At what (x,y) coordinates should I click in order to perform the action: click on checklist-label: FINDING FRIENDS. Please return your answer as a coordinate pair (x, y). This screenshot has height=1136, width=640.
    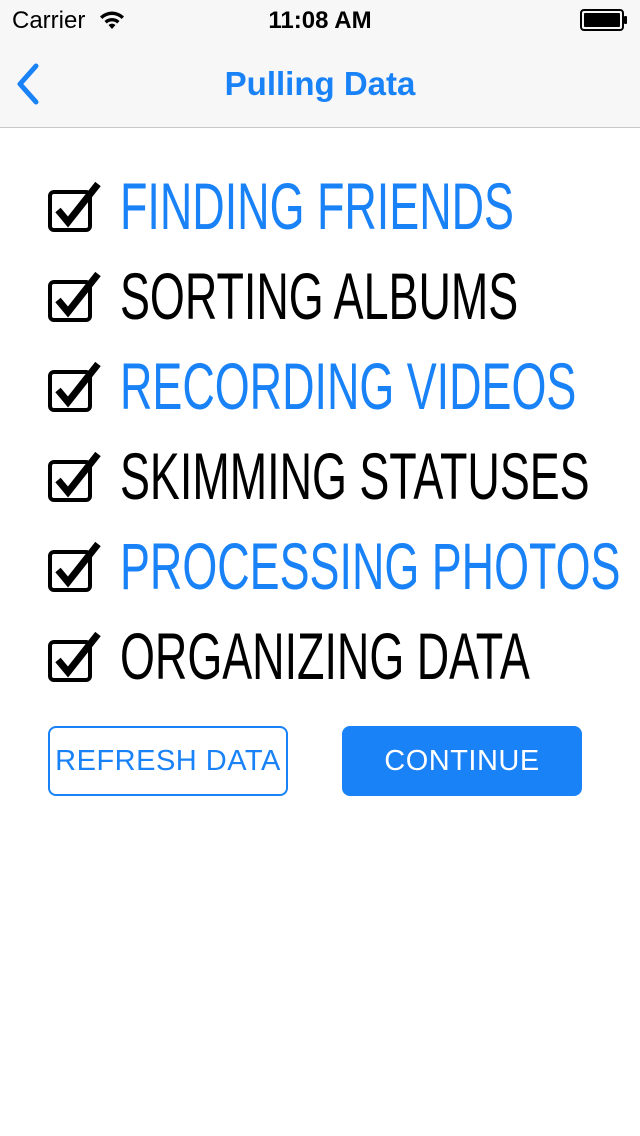
    Looking at the image, I should click on (317, 206).